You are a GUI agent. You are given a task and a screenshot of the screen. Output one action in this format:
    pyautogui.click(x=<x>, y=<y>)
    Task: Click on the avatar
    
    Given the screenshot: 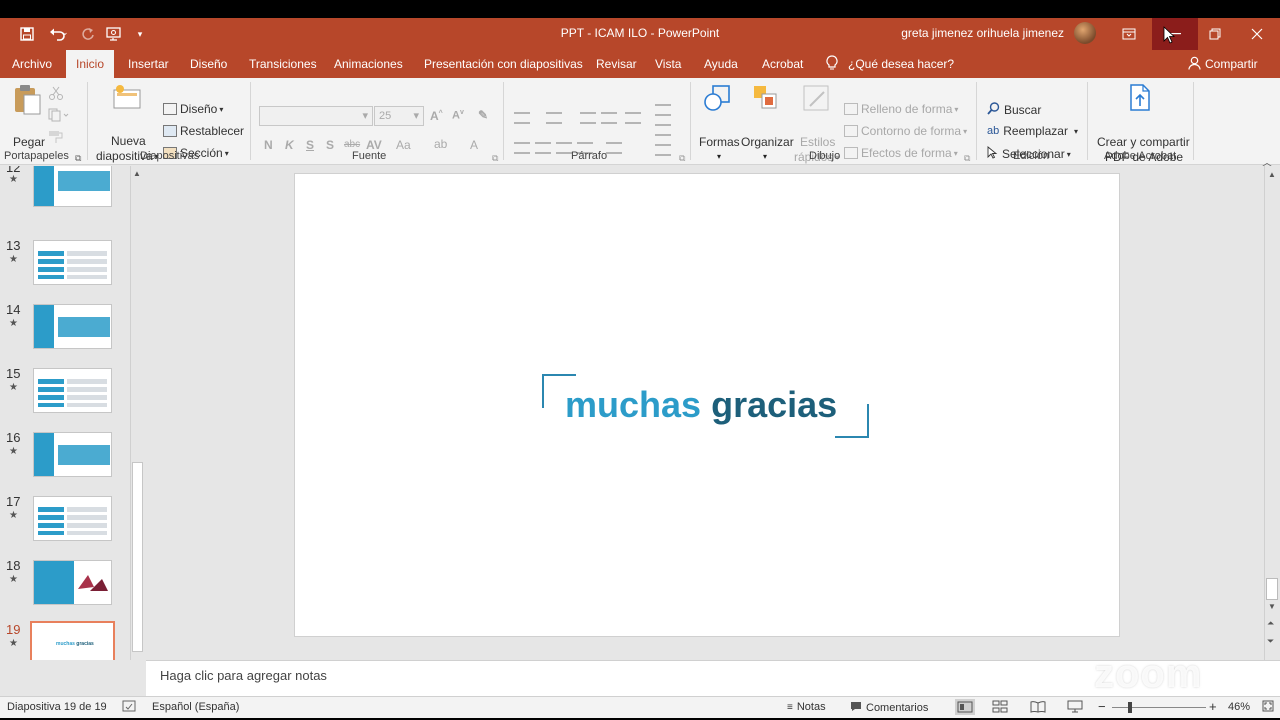 What is the action you would take?
    pyautogui.click(x=1085, y=33)
    